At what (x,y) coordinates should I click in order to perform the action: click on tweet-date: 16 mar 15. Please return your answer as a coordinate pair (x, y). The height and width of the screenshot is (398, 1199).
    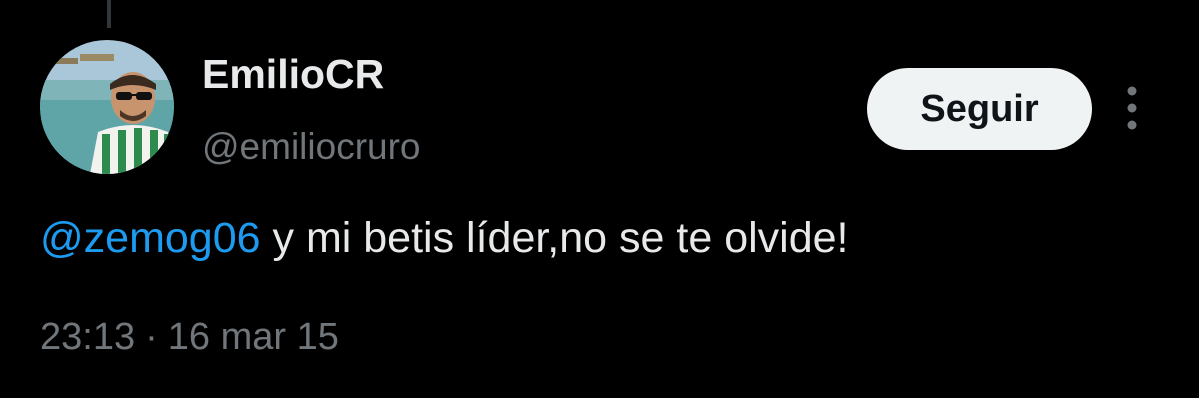
    Looking at the image, I should click on (253, 337).